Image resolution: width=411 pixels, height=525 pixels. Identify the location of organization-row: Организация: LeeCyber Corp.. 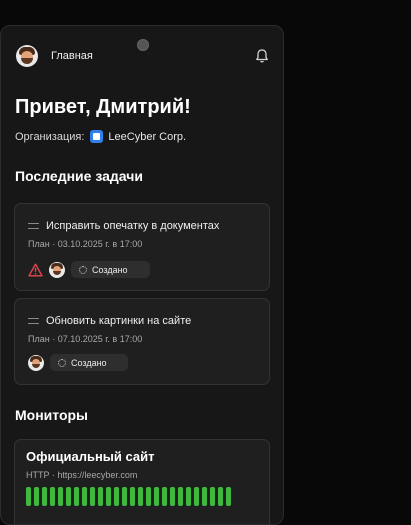
(100, 136).